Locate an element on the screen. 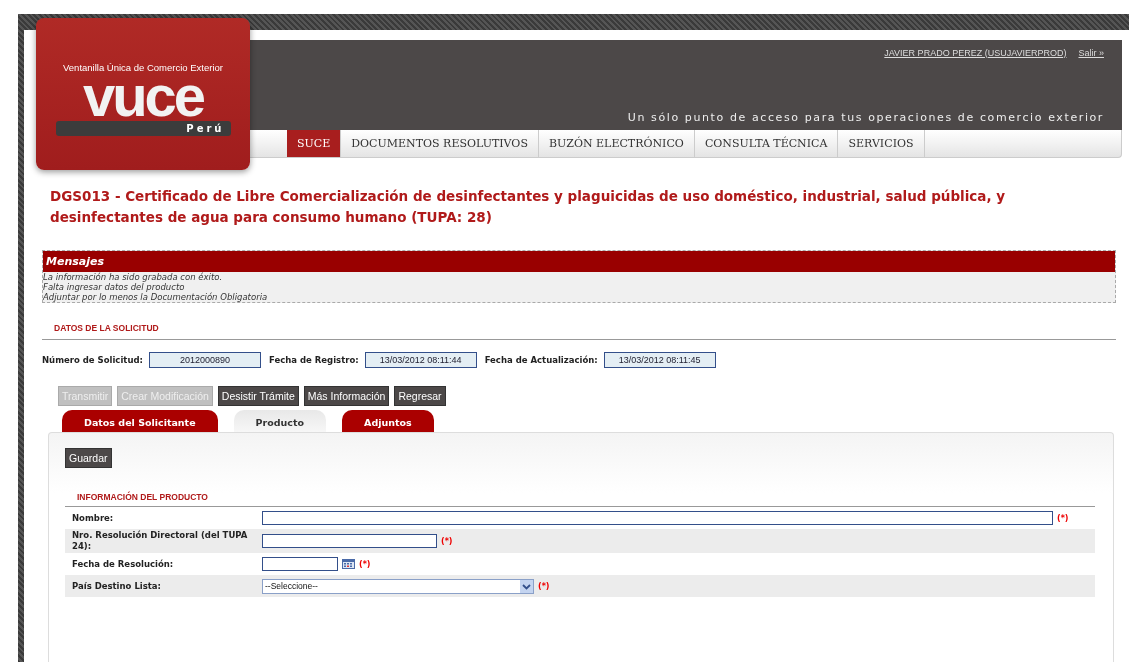  field-label: Fecha de Resolución: is located at coordinates (123, 564).